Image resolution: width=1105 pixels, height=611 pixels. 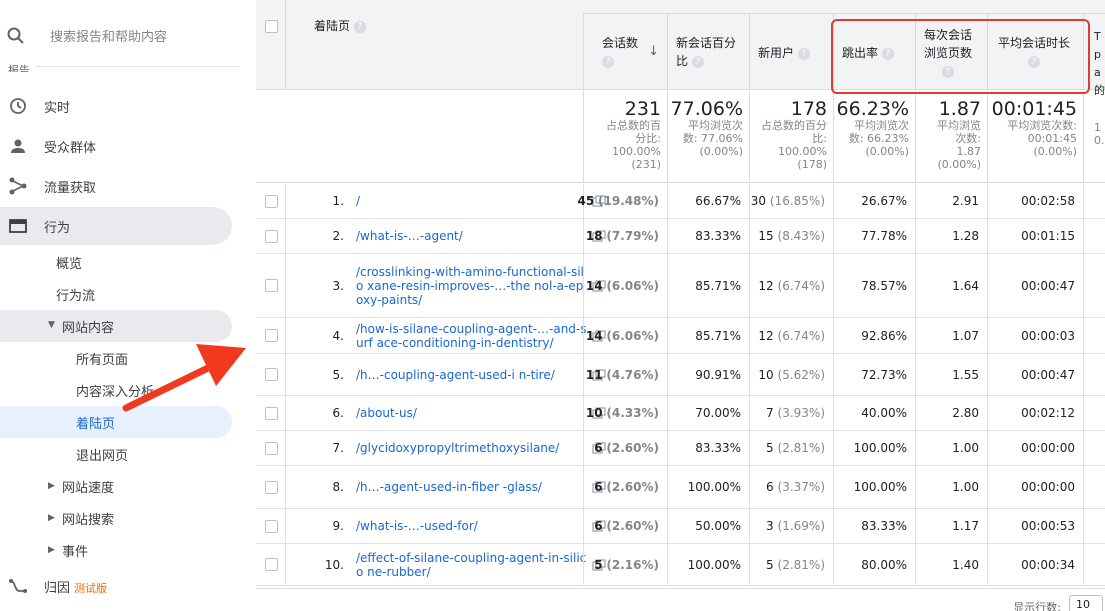 What do you see at coordinates (708, 413) in the screenshot?
I see `new-sessions-cell: 70.00%` at bounding box center [708, 413].